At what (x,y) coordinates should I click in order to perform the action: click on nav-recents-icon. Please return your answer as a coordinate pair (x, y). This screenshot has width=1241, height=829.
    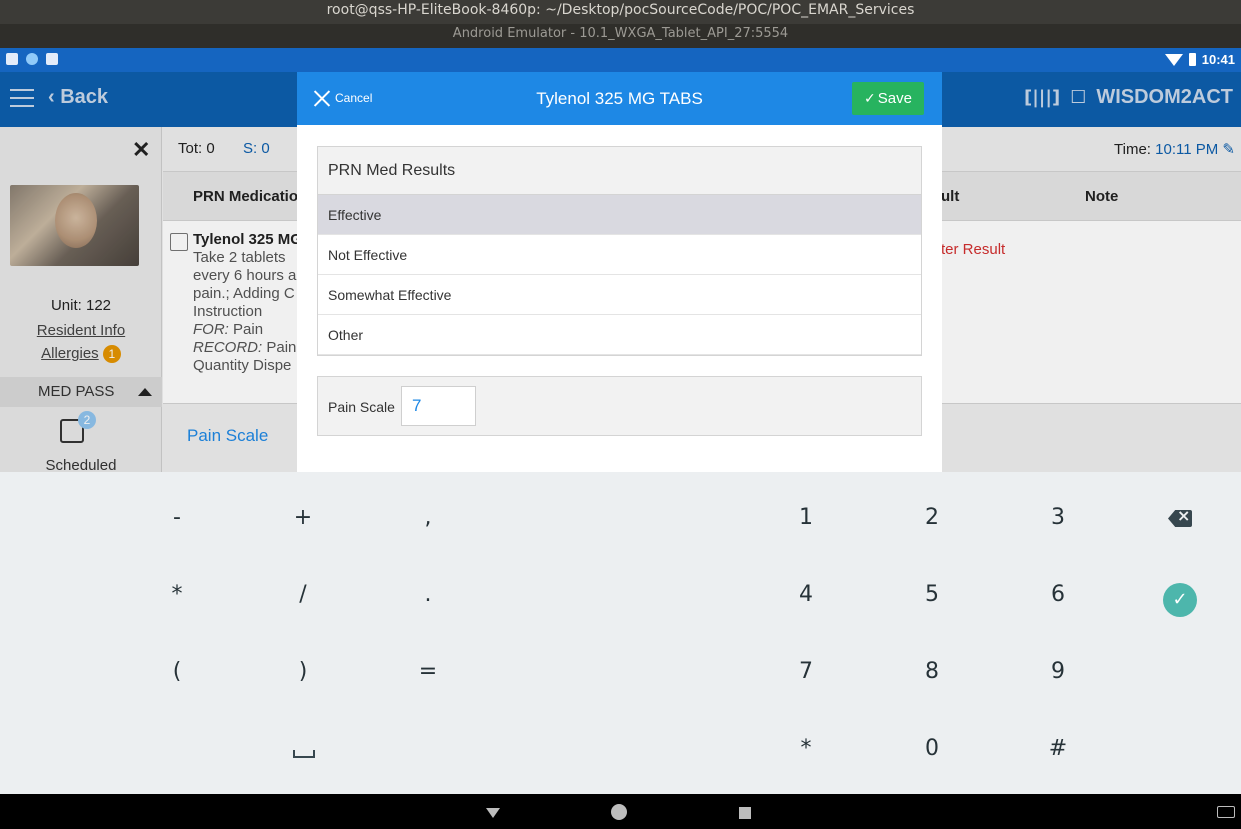
    Looking at the image, I should click on (745, 813).